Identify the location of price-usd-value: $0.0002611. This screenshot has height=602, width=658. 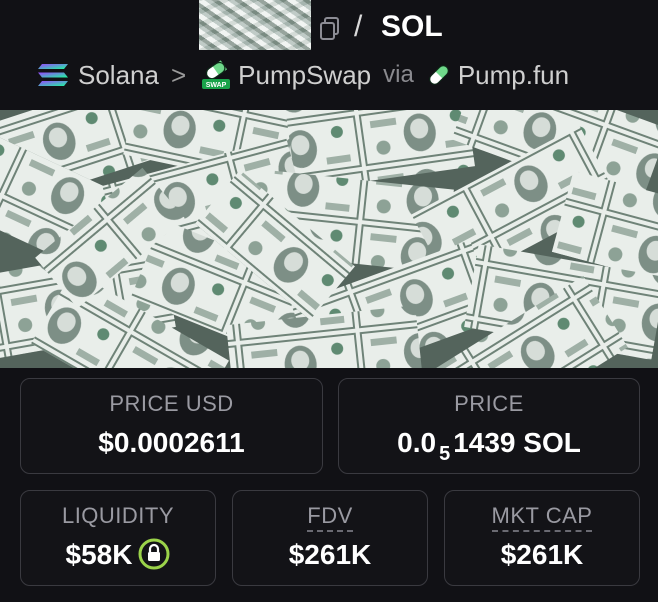
(171, 442).